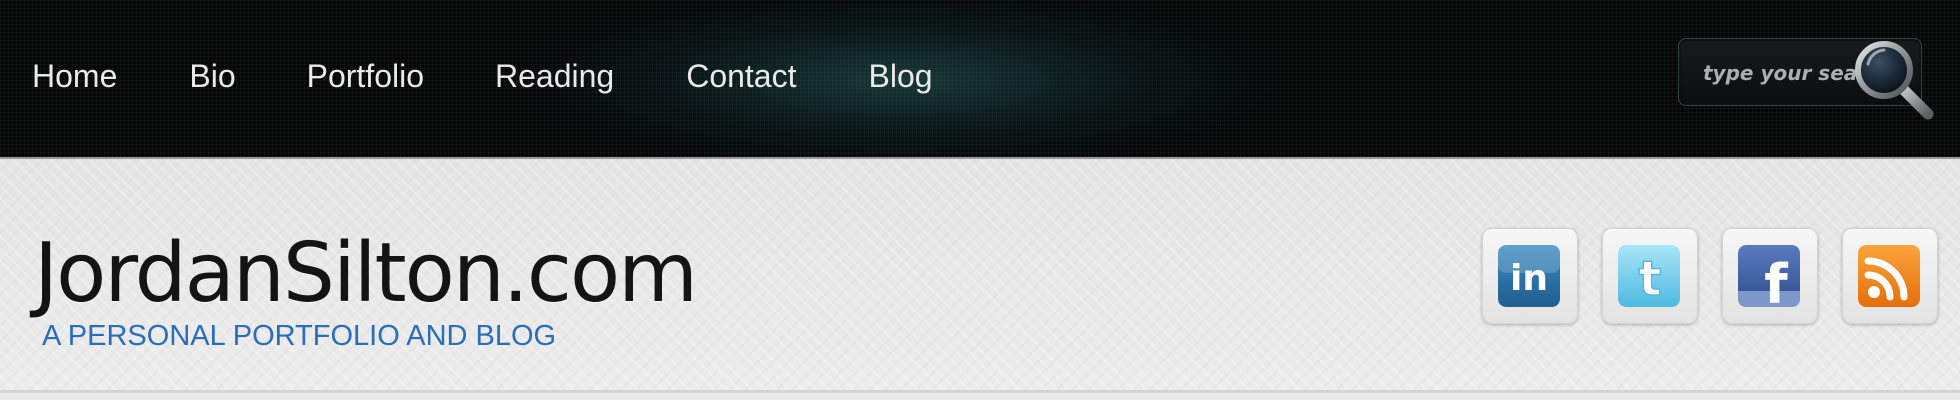 The height and width of the screenshot is (400, 1960). Describe the element at coordinates (554, 76) in the screenshot. I see `nav-item-reading: Reading` at that location.